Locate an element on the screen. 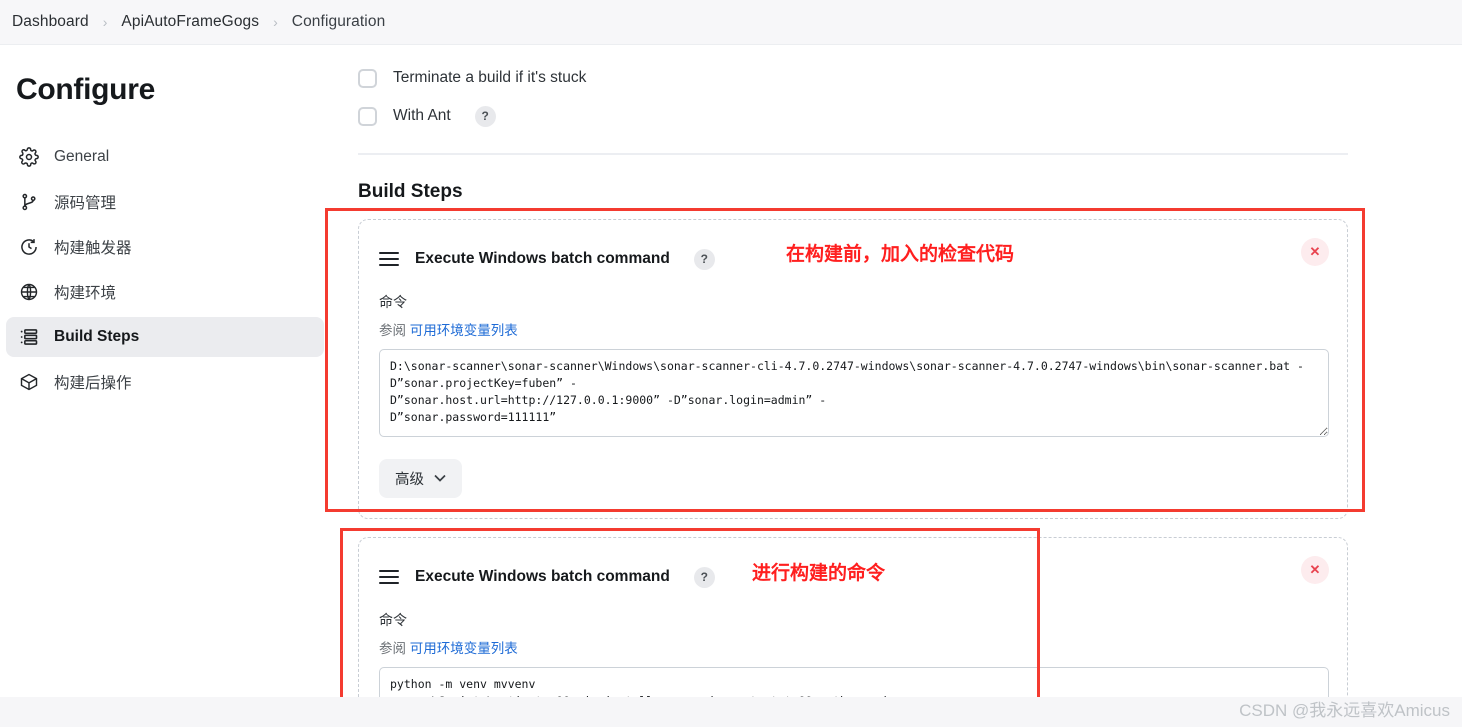  globe-icon is located at coordinates (29, 292).